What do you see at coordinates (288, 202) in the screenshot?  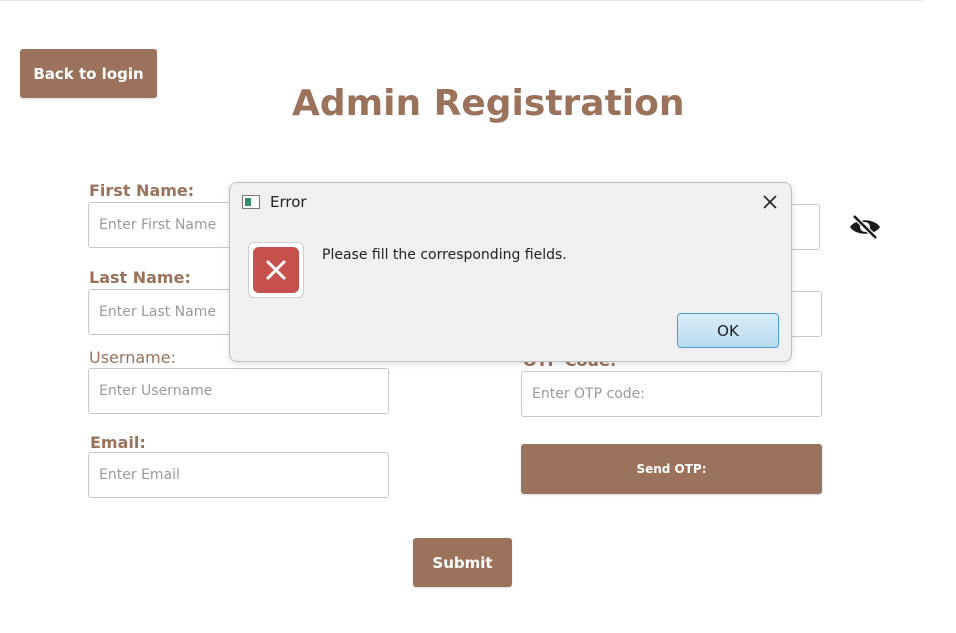 I see `dialog-title: Error` at bounding box center [288, 202].